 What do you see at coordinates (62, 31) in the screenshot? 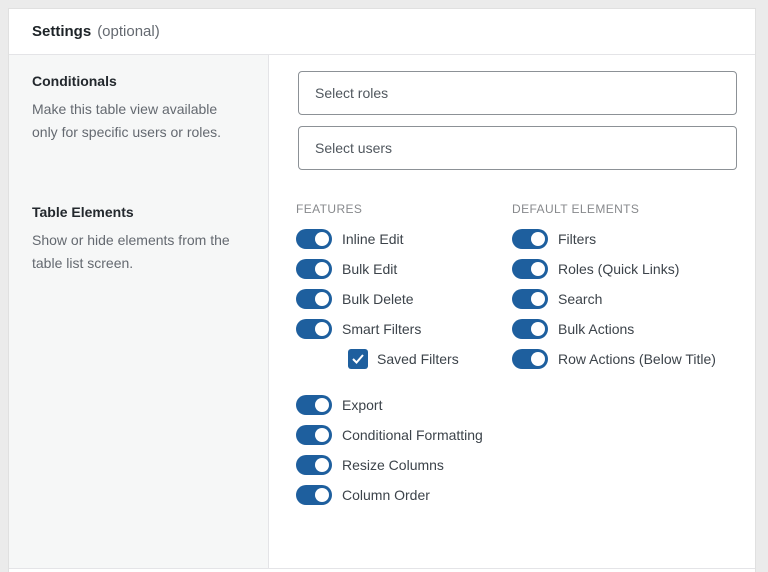
I see `page-title: Settings` at bounding box center [62, 31].